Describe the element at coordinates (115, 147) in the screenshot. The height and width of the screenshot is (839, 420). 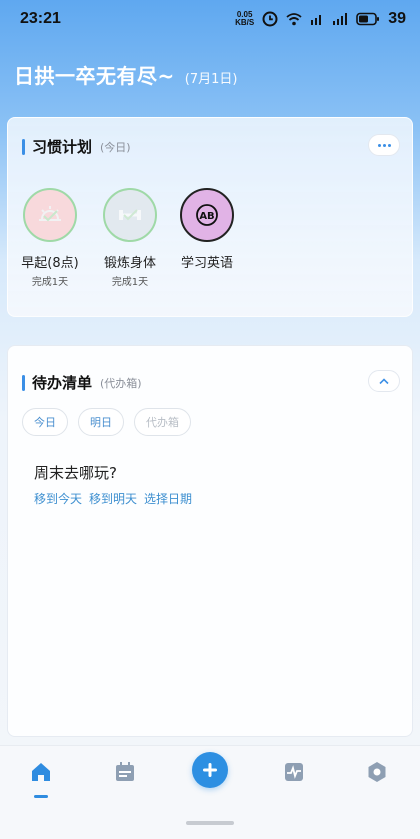
I see `habit-card-subtitle: (今日)` at that location.